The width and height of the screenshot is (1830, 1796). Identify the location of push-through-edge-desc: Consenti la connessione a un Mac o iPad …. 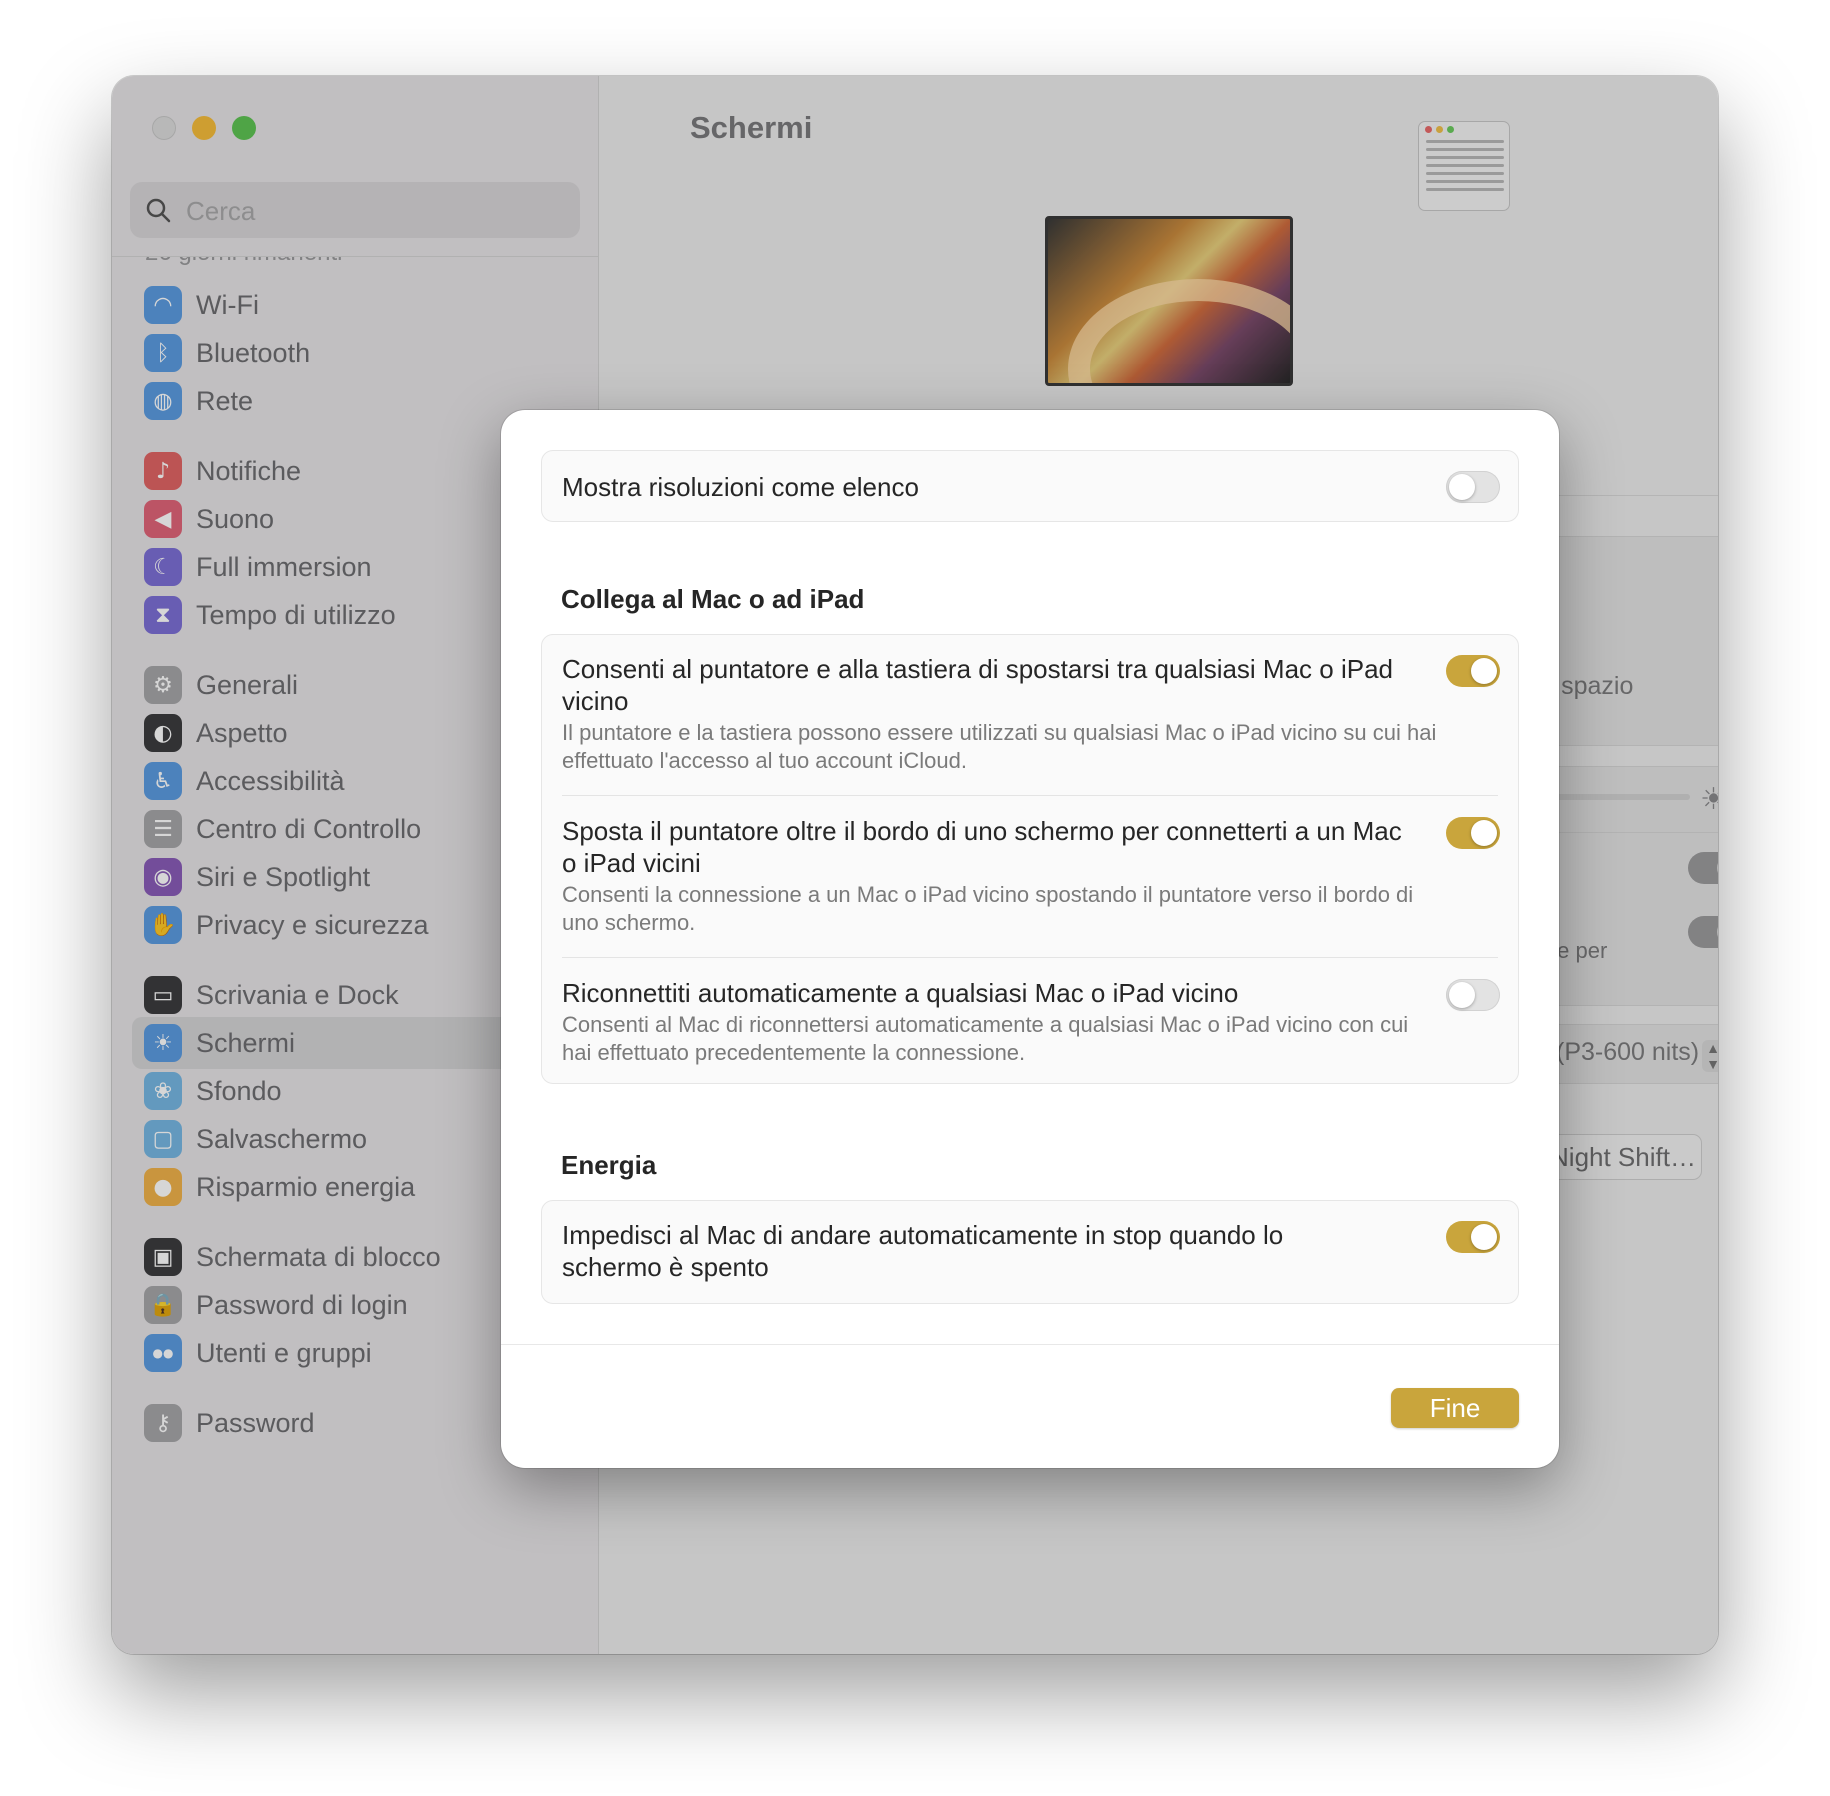
(988, 908).